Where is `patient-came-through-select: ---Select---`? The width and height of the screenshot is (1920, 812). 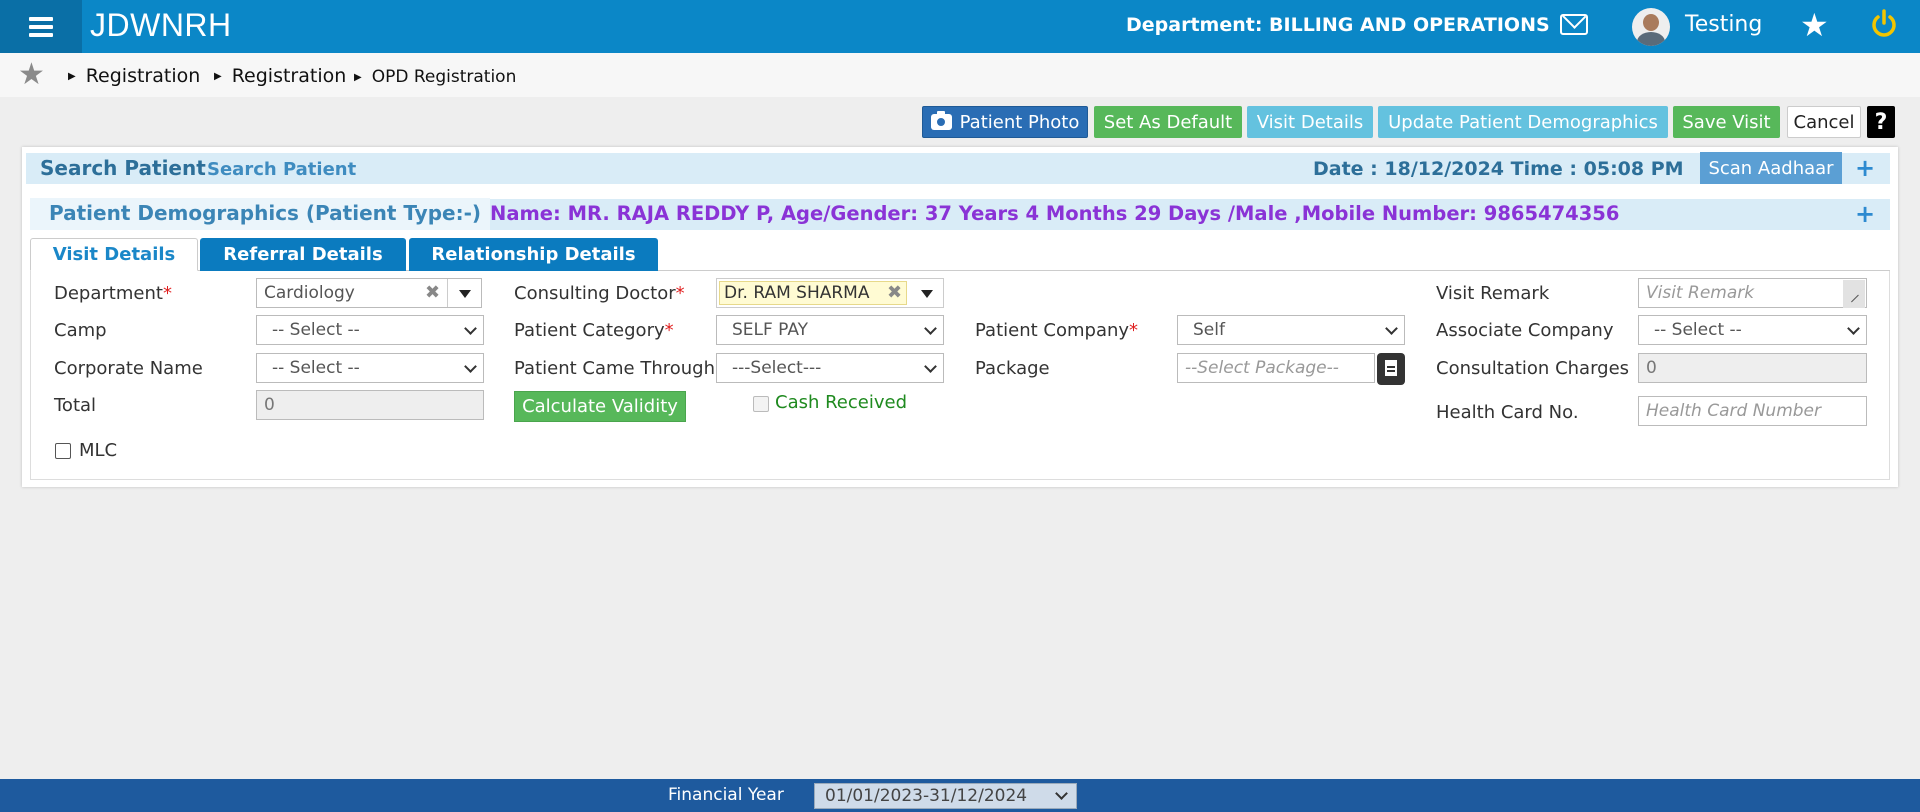
patient-came-through-select: ---Select--- is located at coordinates (830, 368).